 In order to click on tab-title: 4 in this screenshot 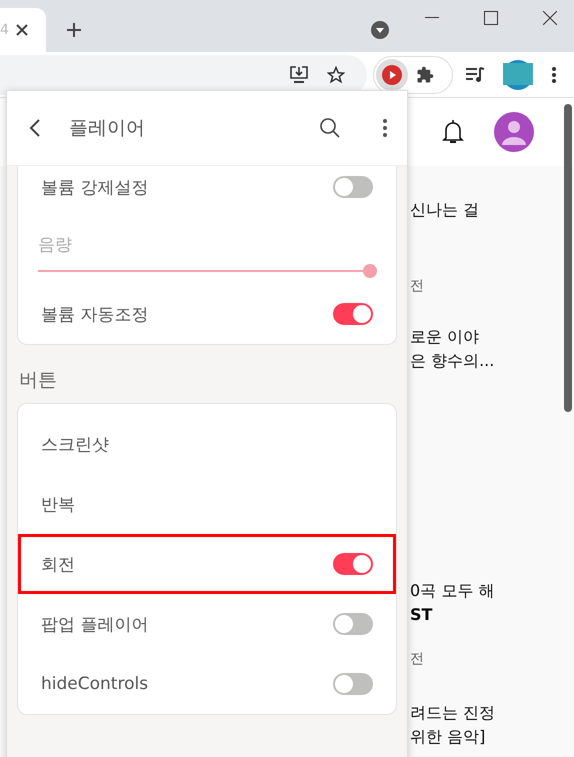, I will do `click(4, 30)`.